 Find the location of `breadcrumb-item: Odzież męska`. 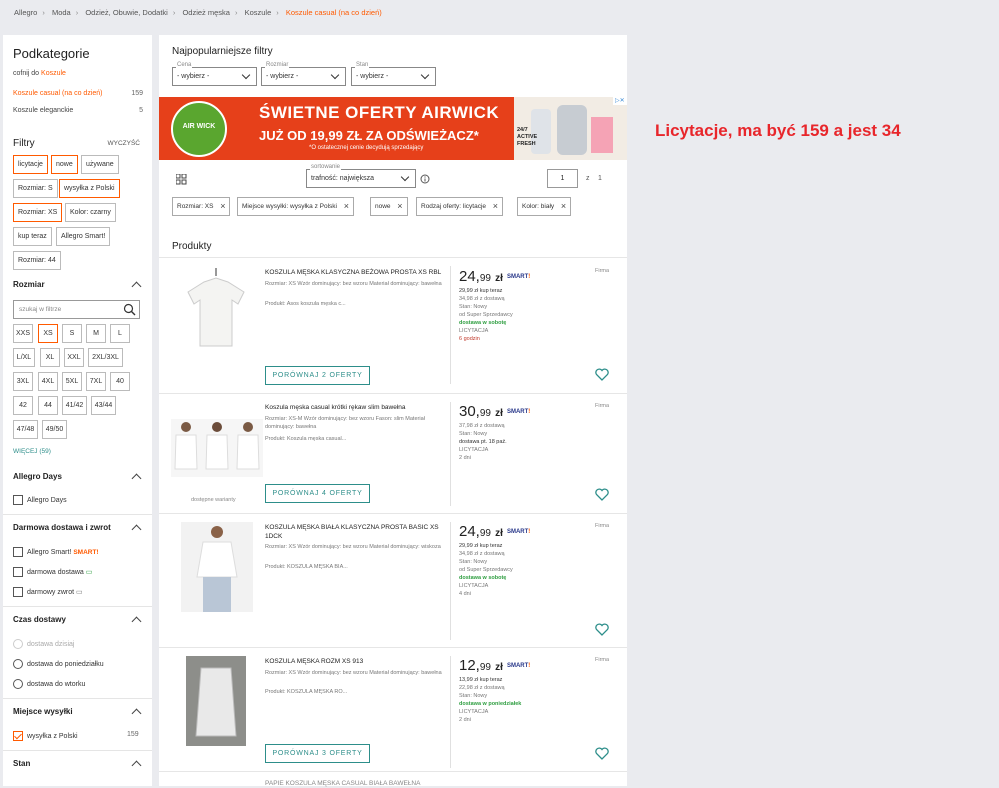

breadcrumb-item: Odzież męska is located at coordinates (206, 12).